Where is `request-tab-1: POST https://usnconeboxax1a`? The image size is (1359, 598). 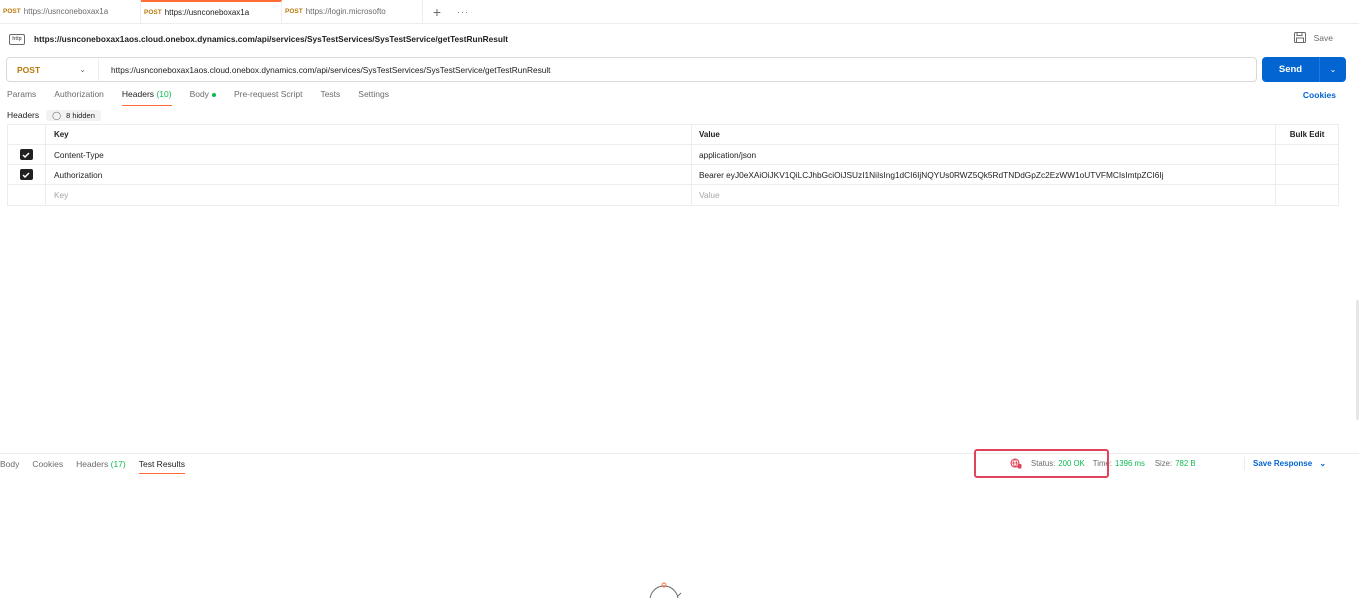 request-tab-1: POST https://usnconeboxax1a is located at coordinates (70, 11).